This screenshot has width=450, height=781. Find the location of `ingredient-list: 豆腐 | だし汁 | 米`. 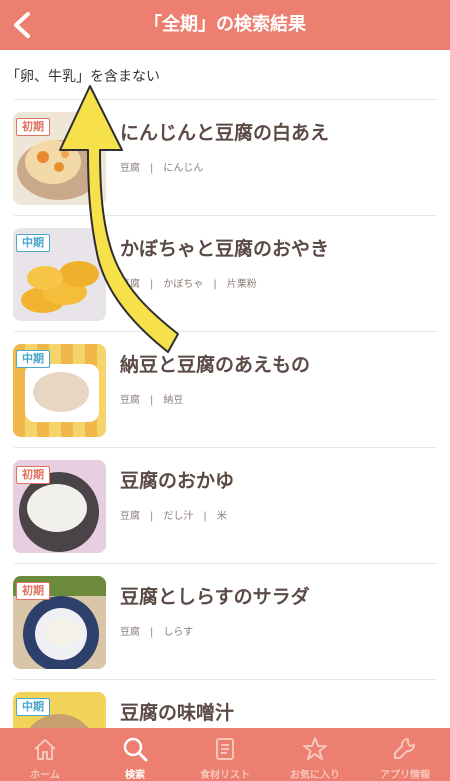

ingredient-list: 豆腐 | だし汁 | 米 is located at coordinates (173, 516).